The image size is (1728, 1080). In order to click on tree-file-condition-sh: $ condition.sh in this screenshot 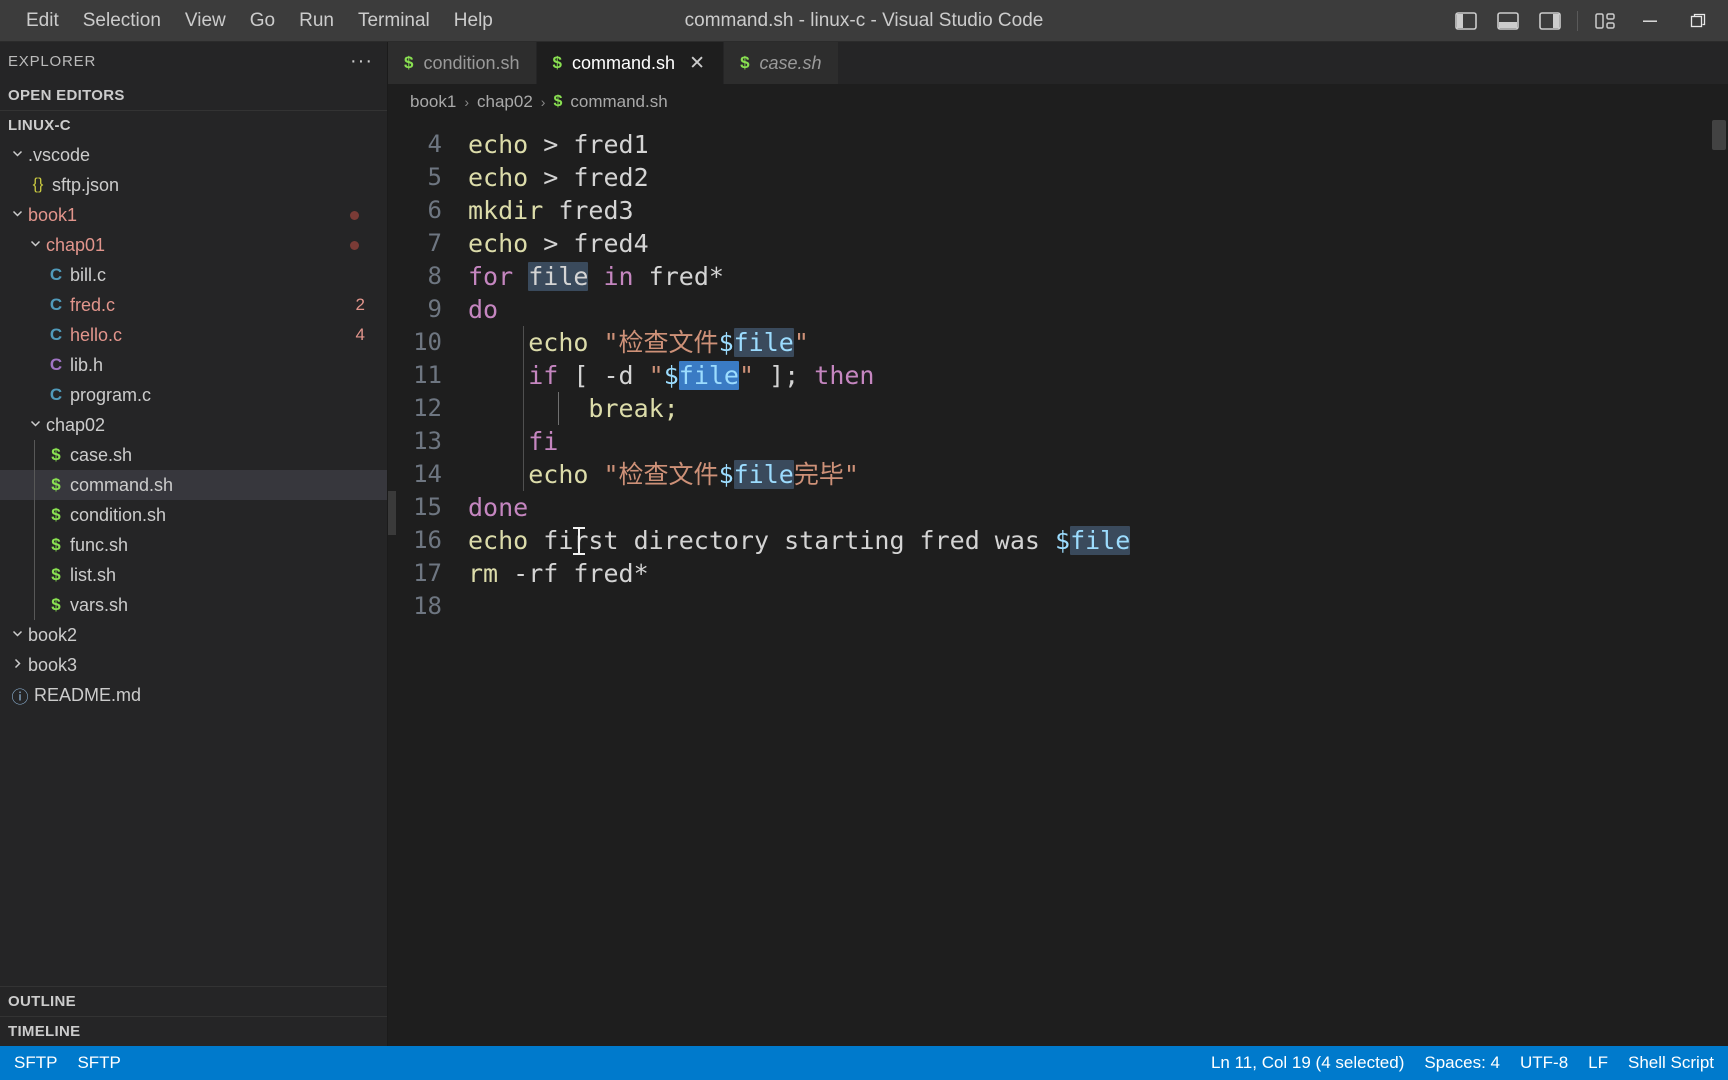, I will do `click(193, 515)`.